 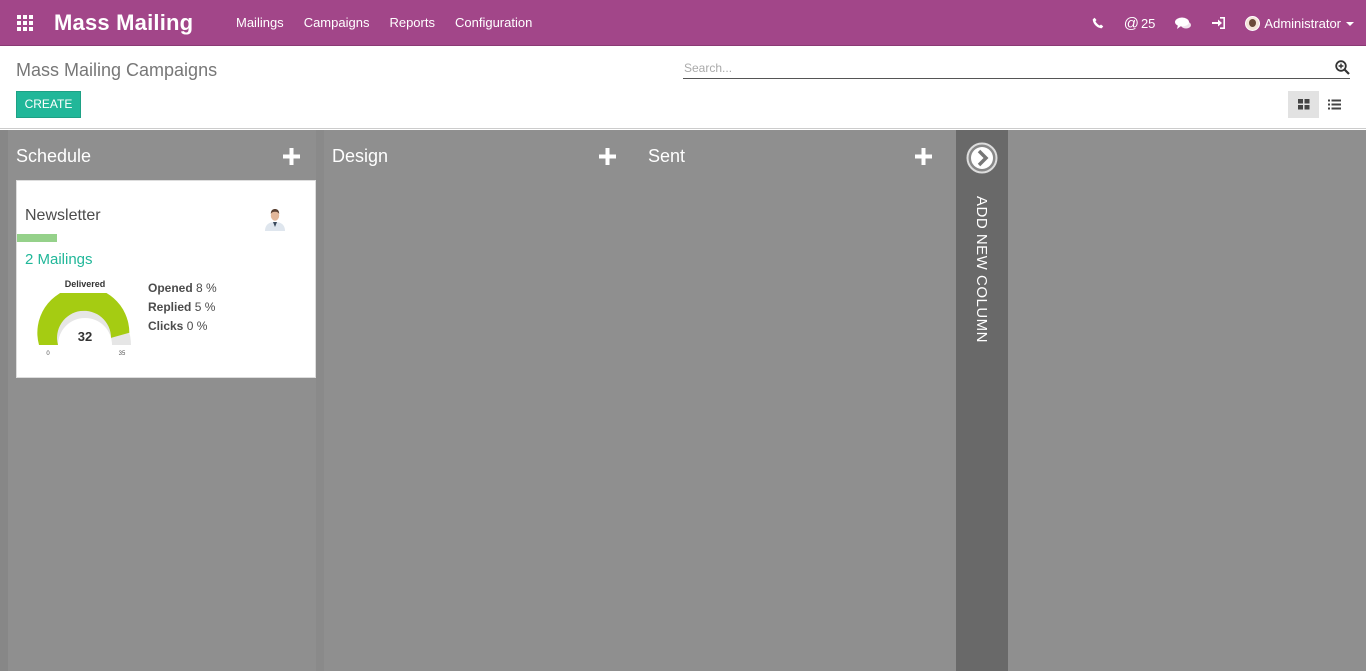 I want to click on menu-item-mailings: Mailings, so click(x=260, y=23).